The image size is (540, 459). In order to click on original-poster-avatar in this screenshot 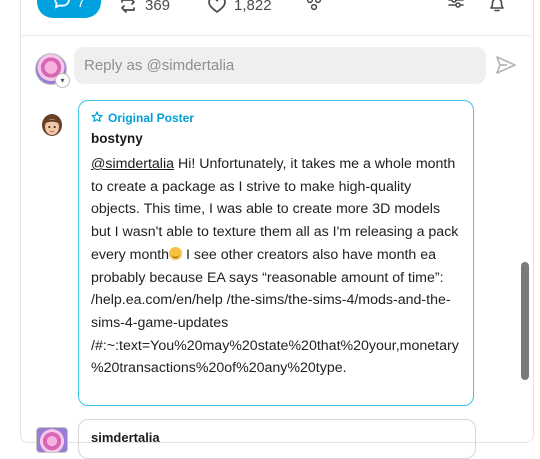, I will do `click(52, 127)`.